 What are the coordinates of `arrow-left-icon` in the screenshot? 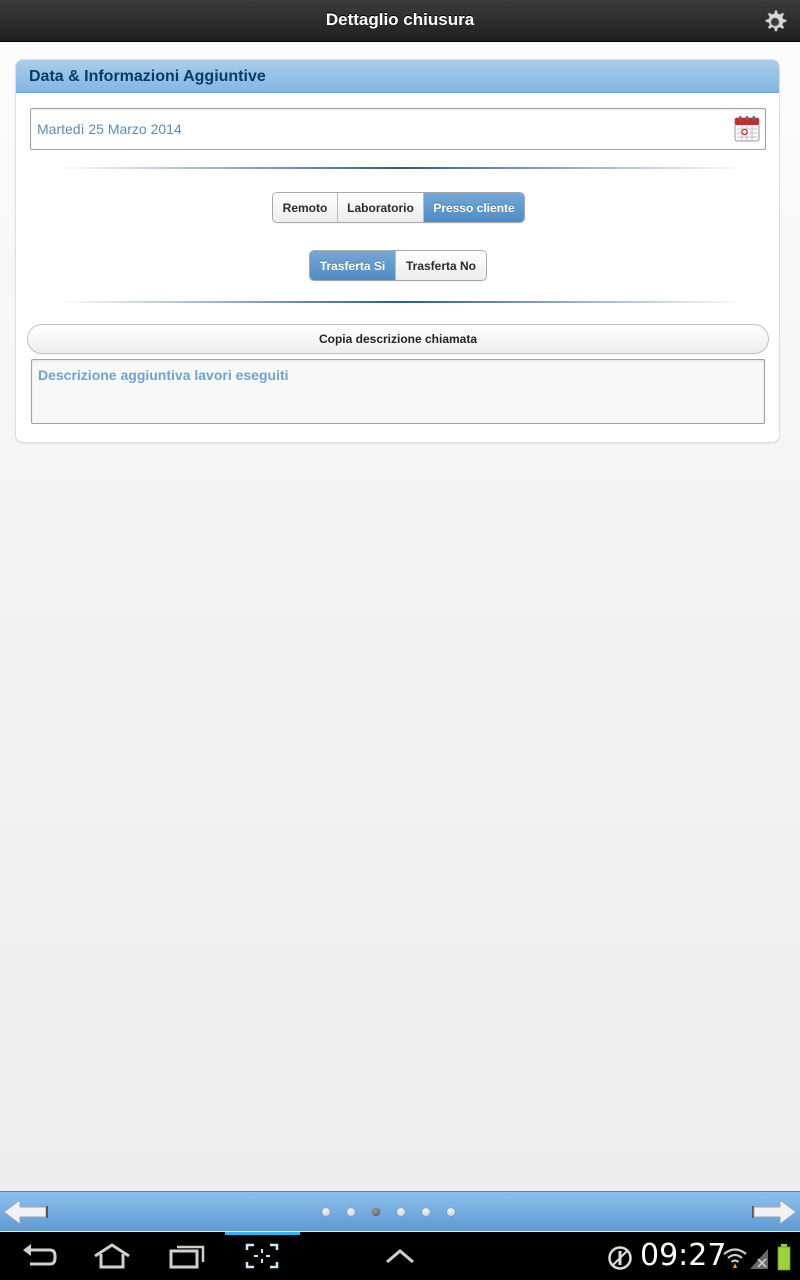 It's located at (26, 1212).